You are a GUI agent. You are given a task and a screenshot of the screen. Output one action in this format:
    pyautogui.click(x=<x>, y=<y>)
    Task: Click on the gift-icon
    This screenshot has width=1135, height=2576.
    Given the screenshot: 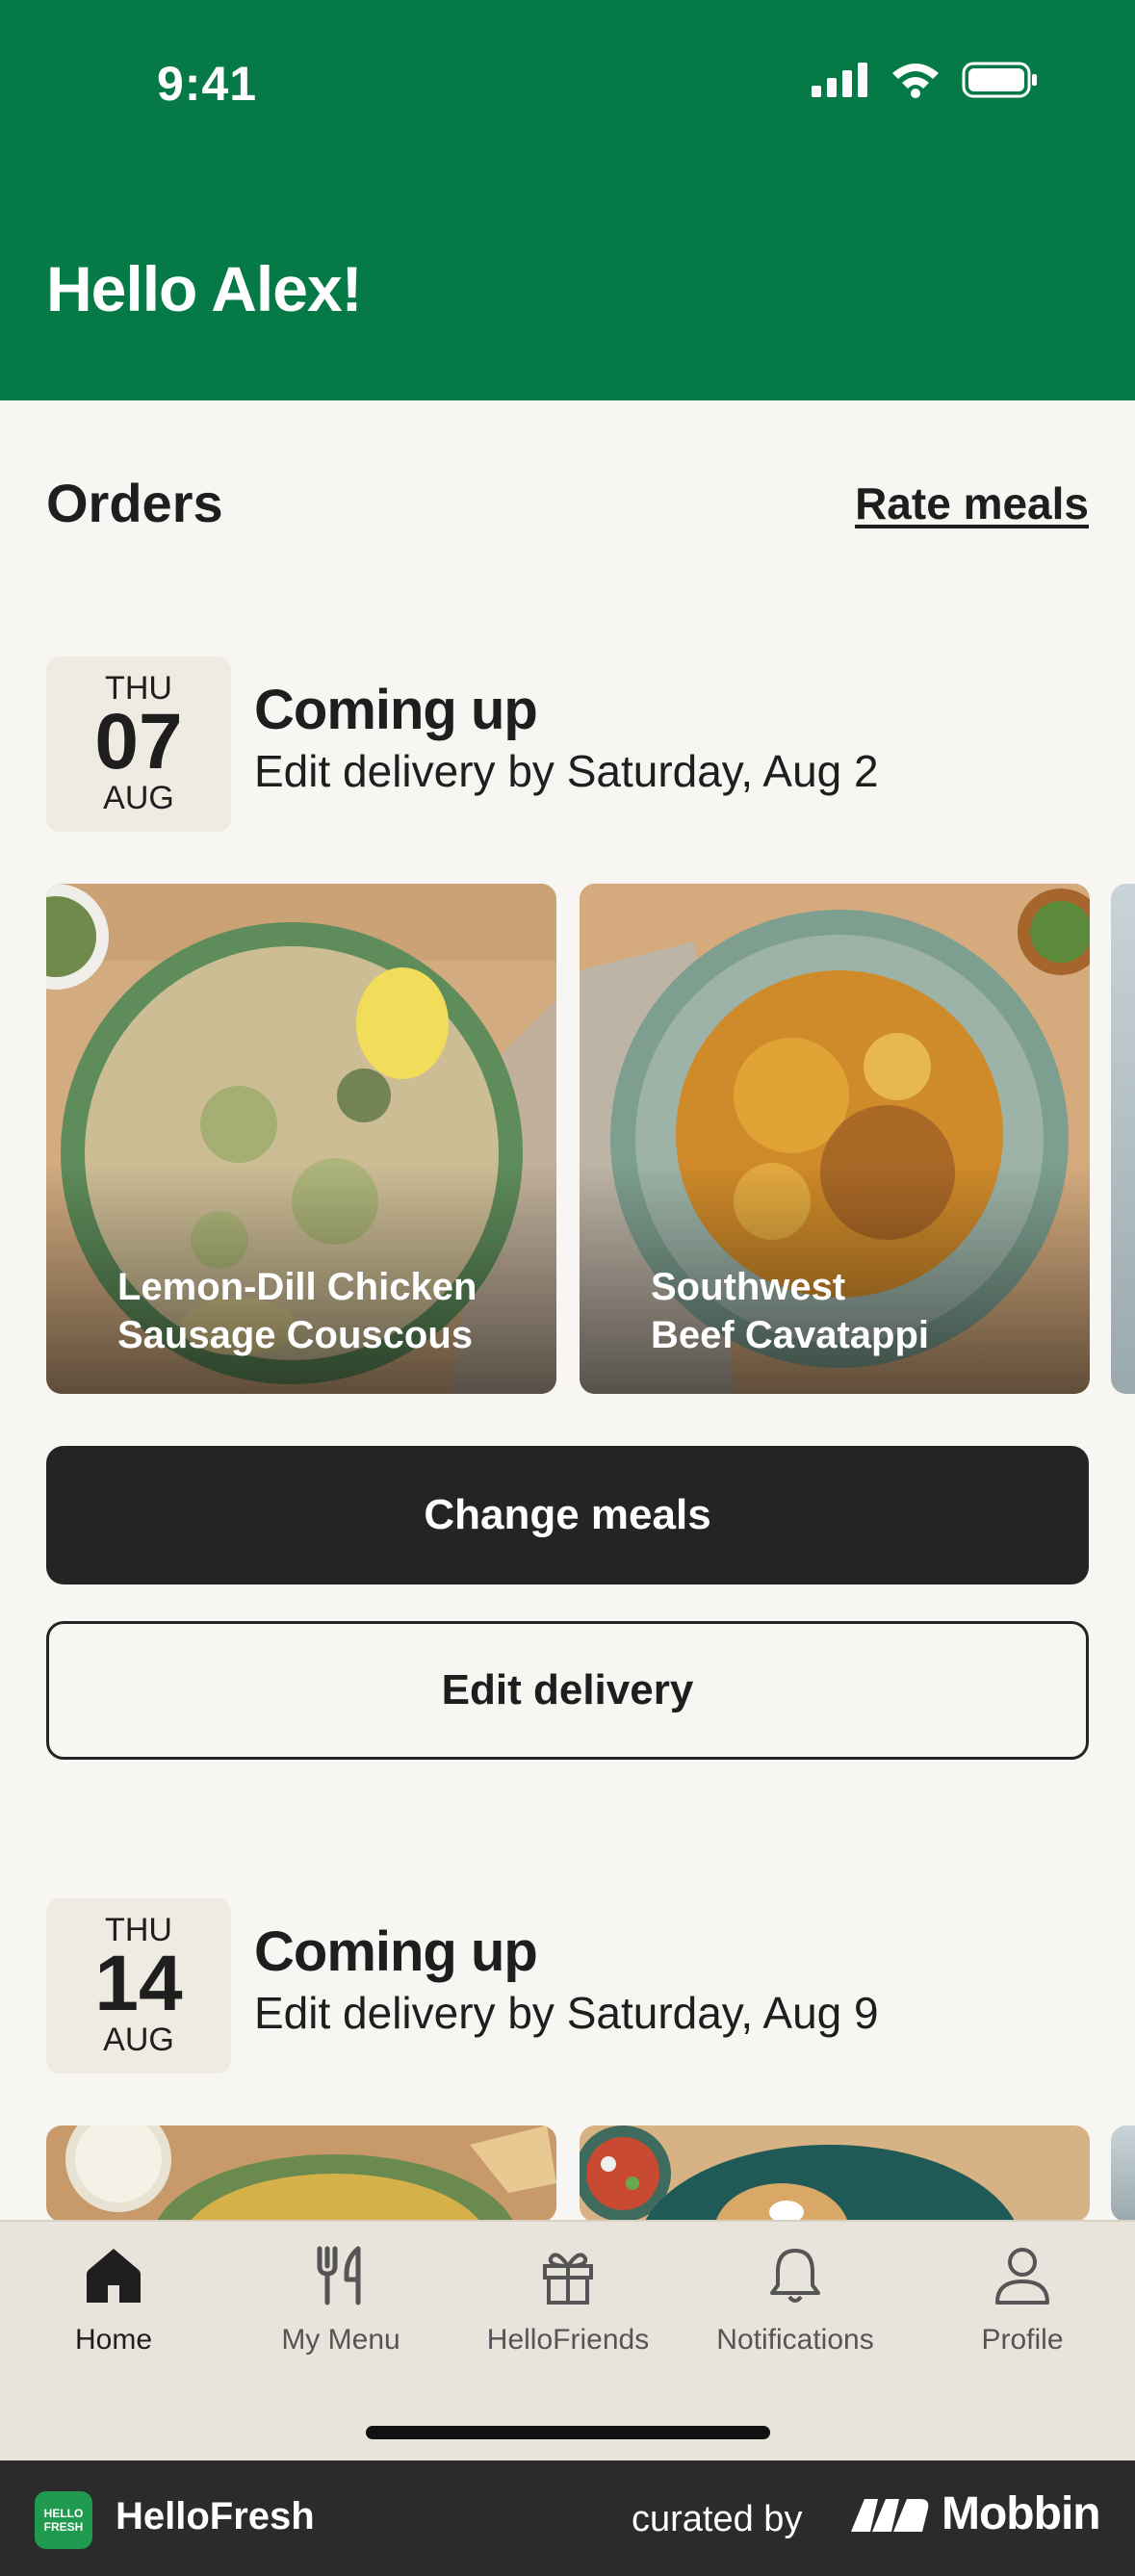 What is the action you would take?
    pyautogui.click(x=568, y=2279)
    